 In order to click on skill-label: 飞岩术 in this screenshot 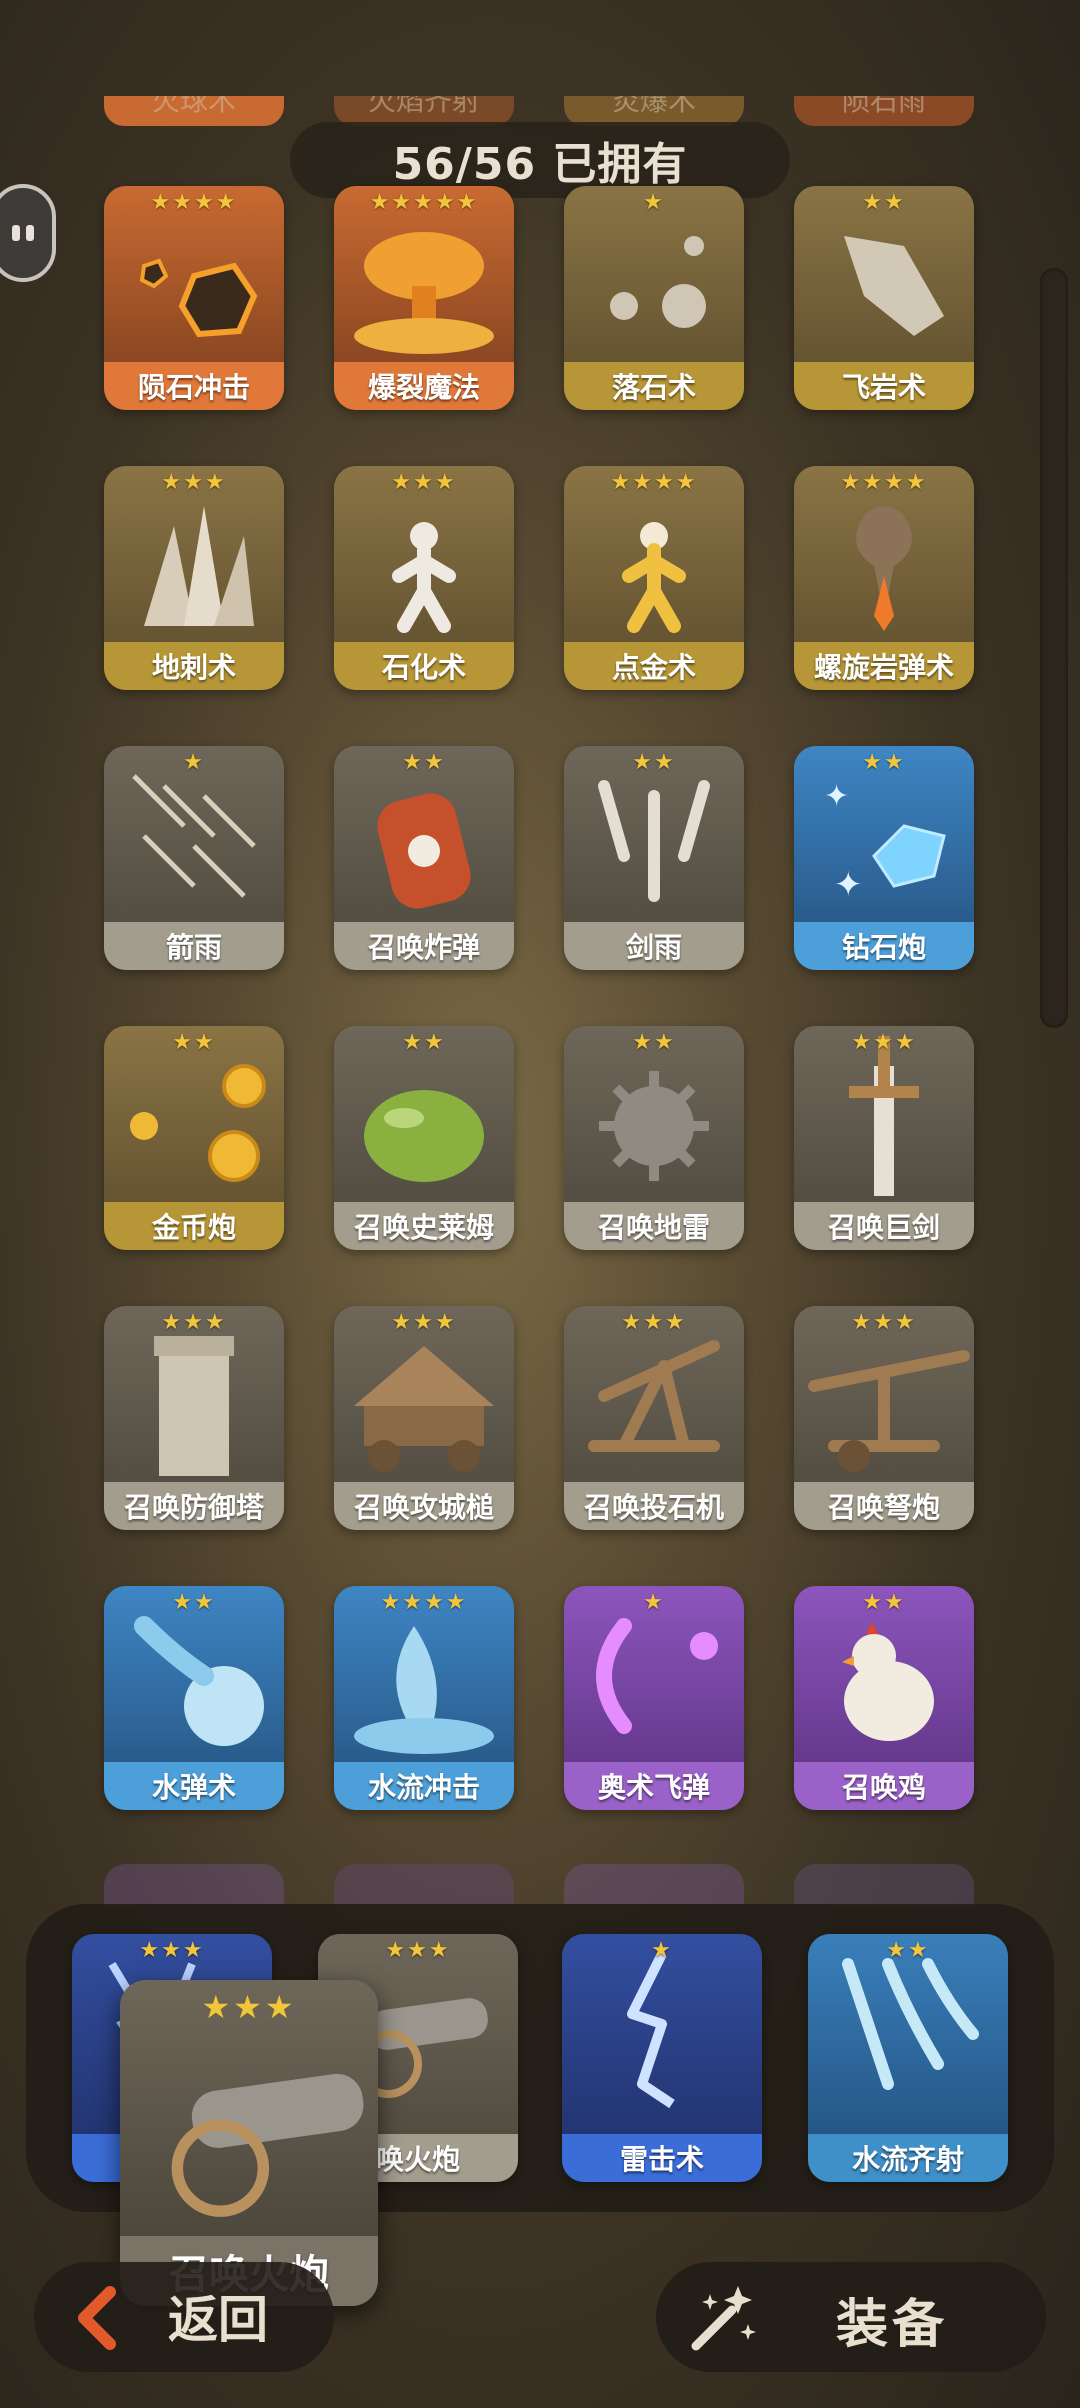, I will do `click(884, 386)`.